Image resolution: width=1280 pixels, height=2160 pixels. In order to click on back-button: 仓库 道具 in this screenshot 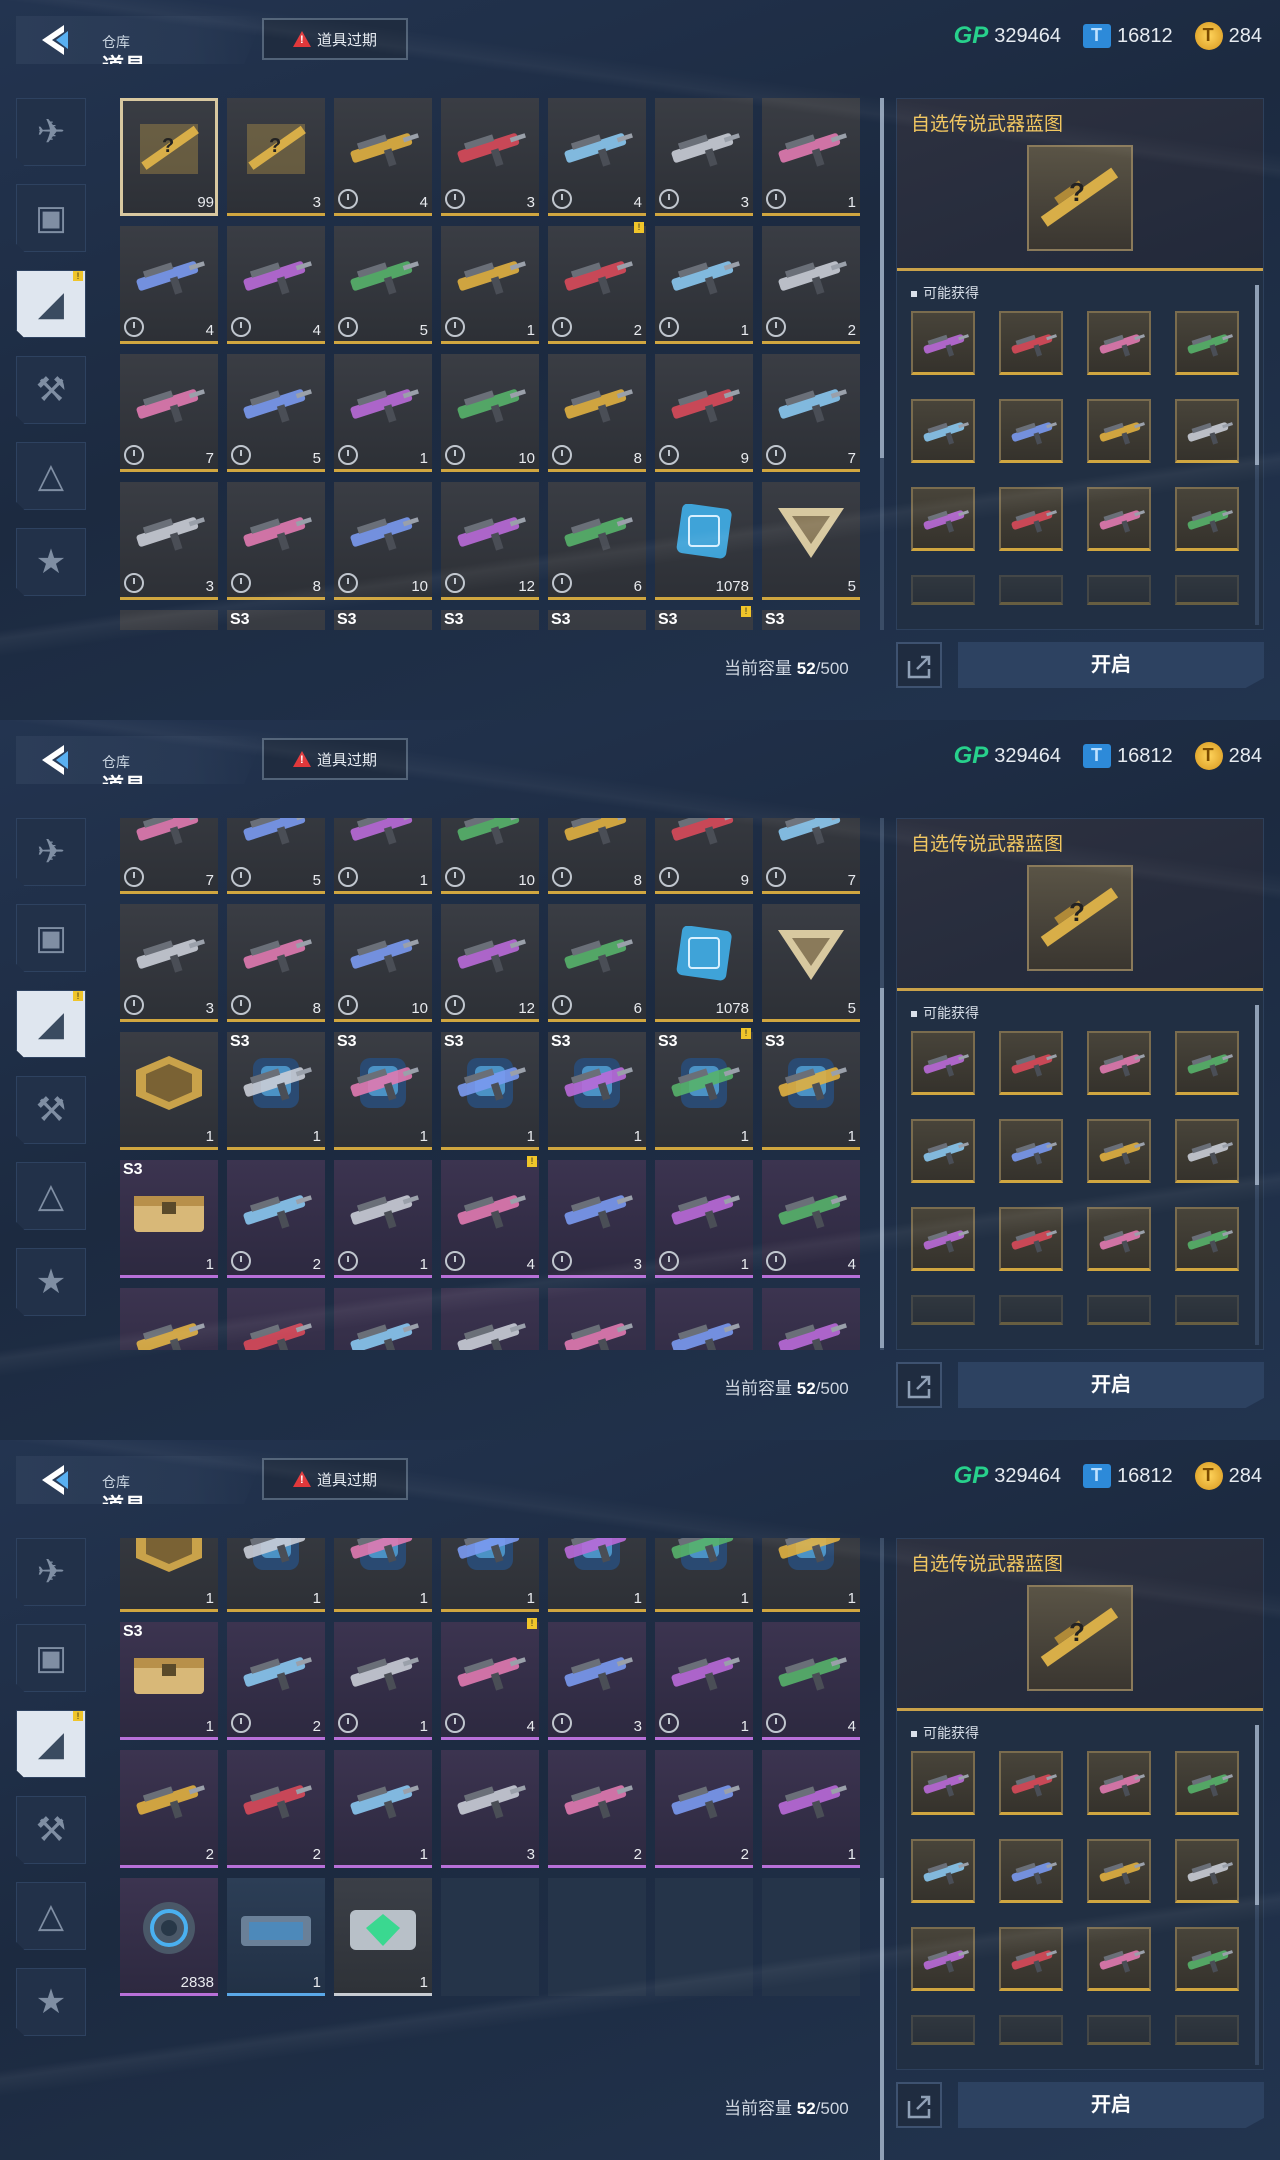, I will do `click(140, 760)`.